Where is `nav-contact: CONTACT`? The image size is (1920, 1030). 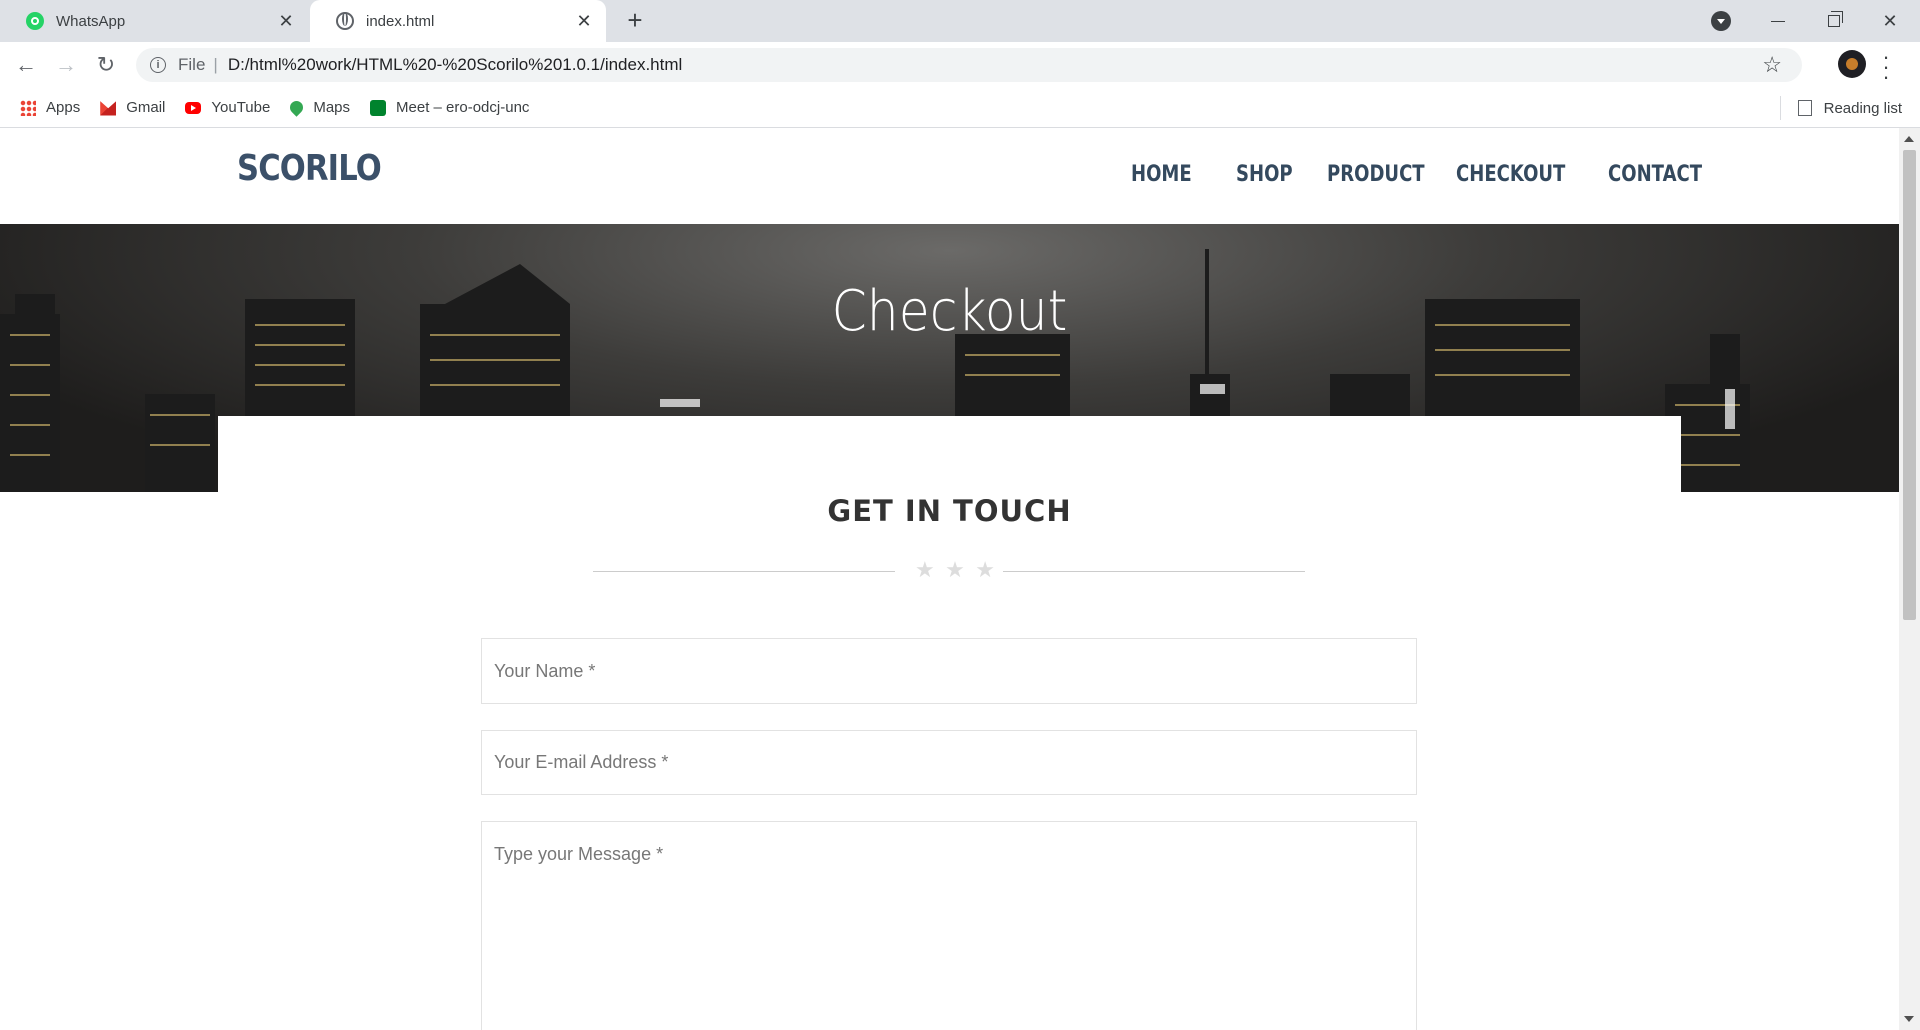 nav-contact: CONTACT is located at coordinates (1655, 174).